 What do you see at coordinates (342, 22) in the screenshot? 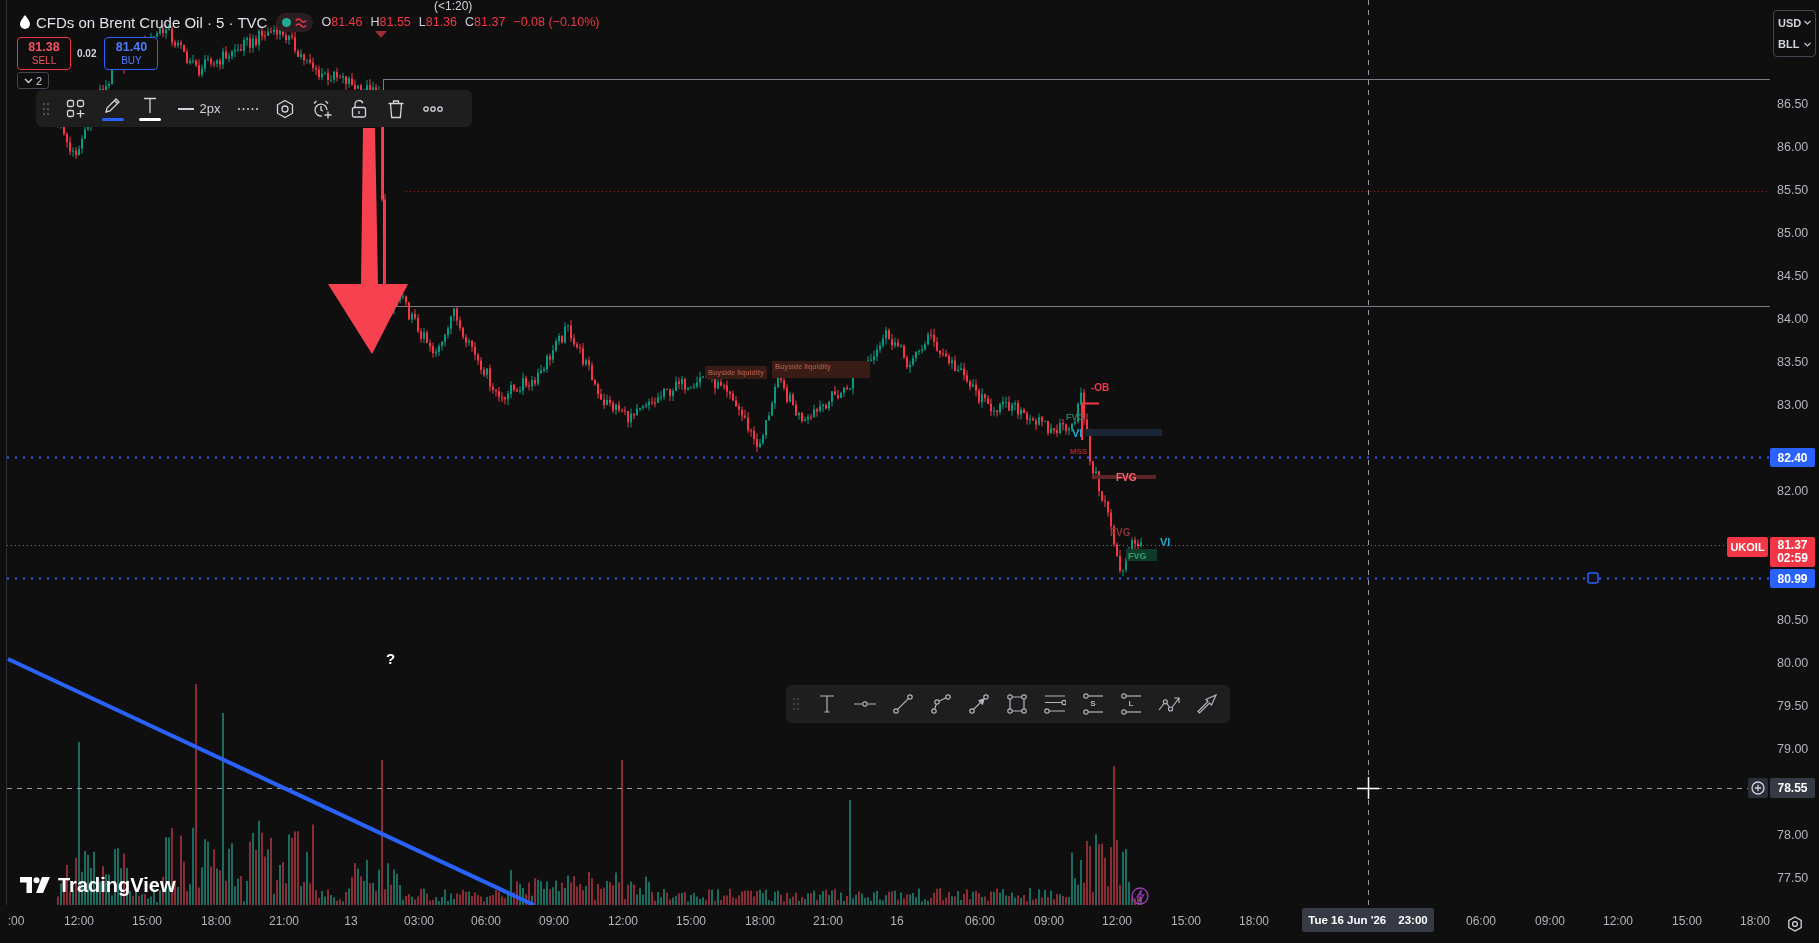
I see `ohlc-reading: O81.46` at bounding box center [342, 22].